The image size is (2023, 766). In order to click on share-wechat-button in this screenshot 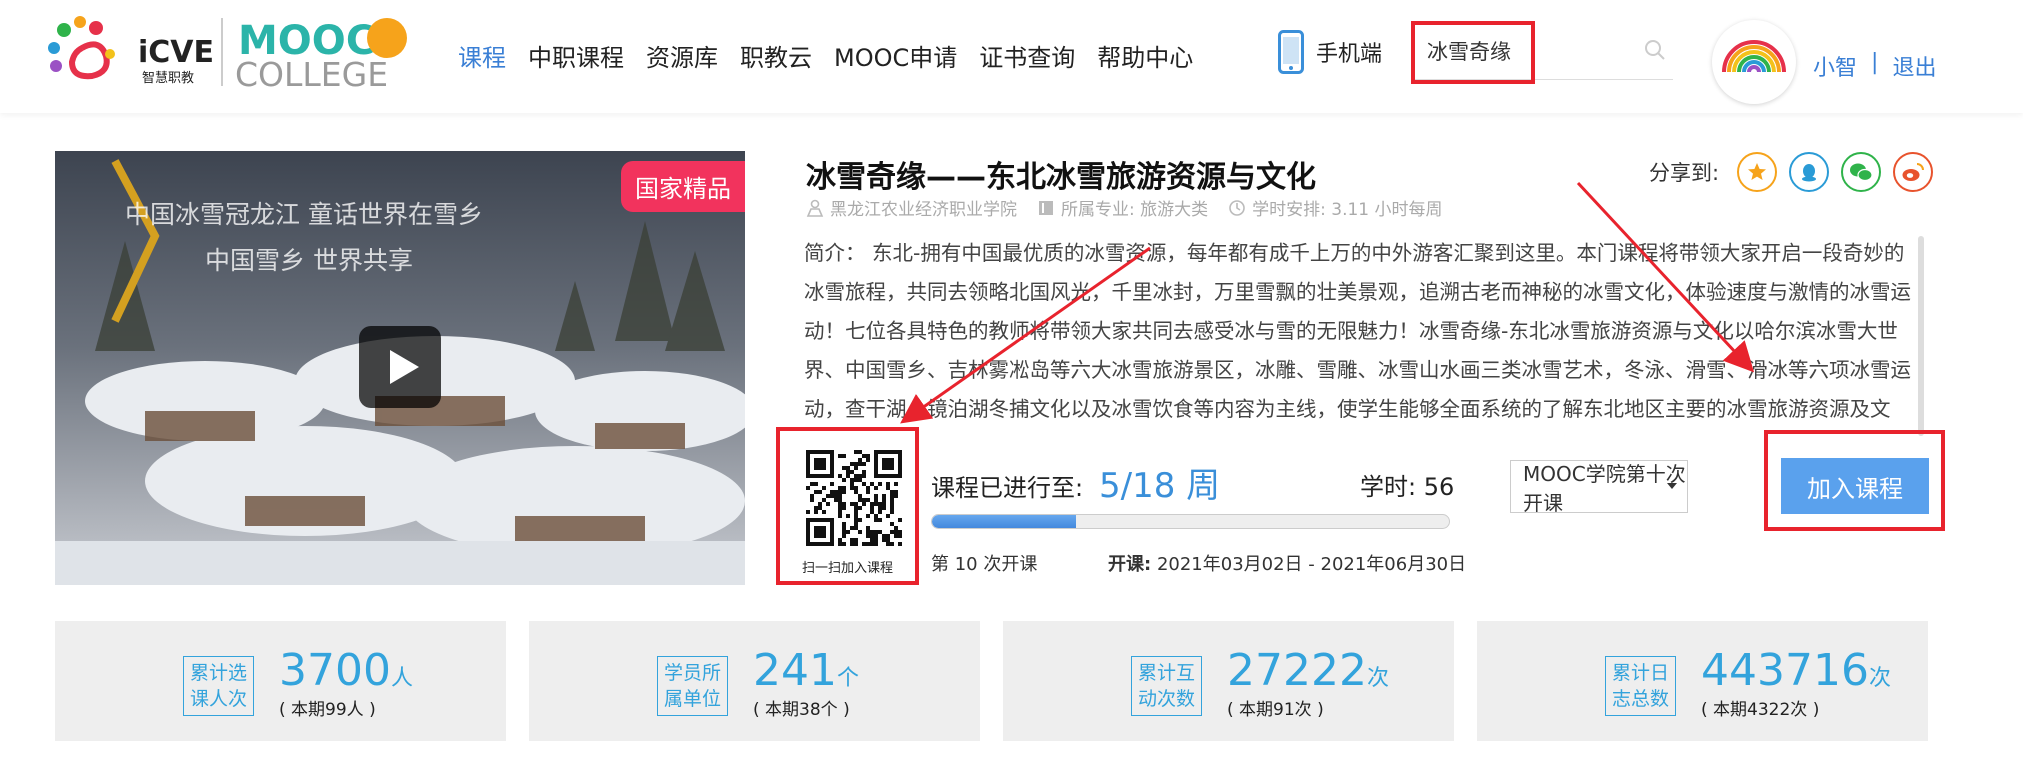, I will do `click(1861, 172)`.